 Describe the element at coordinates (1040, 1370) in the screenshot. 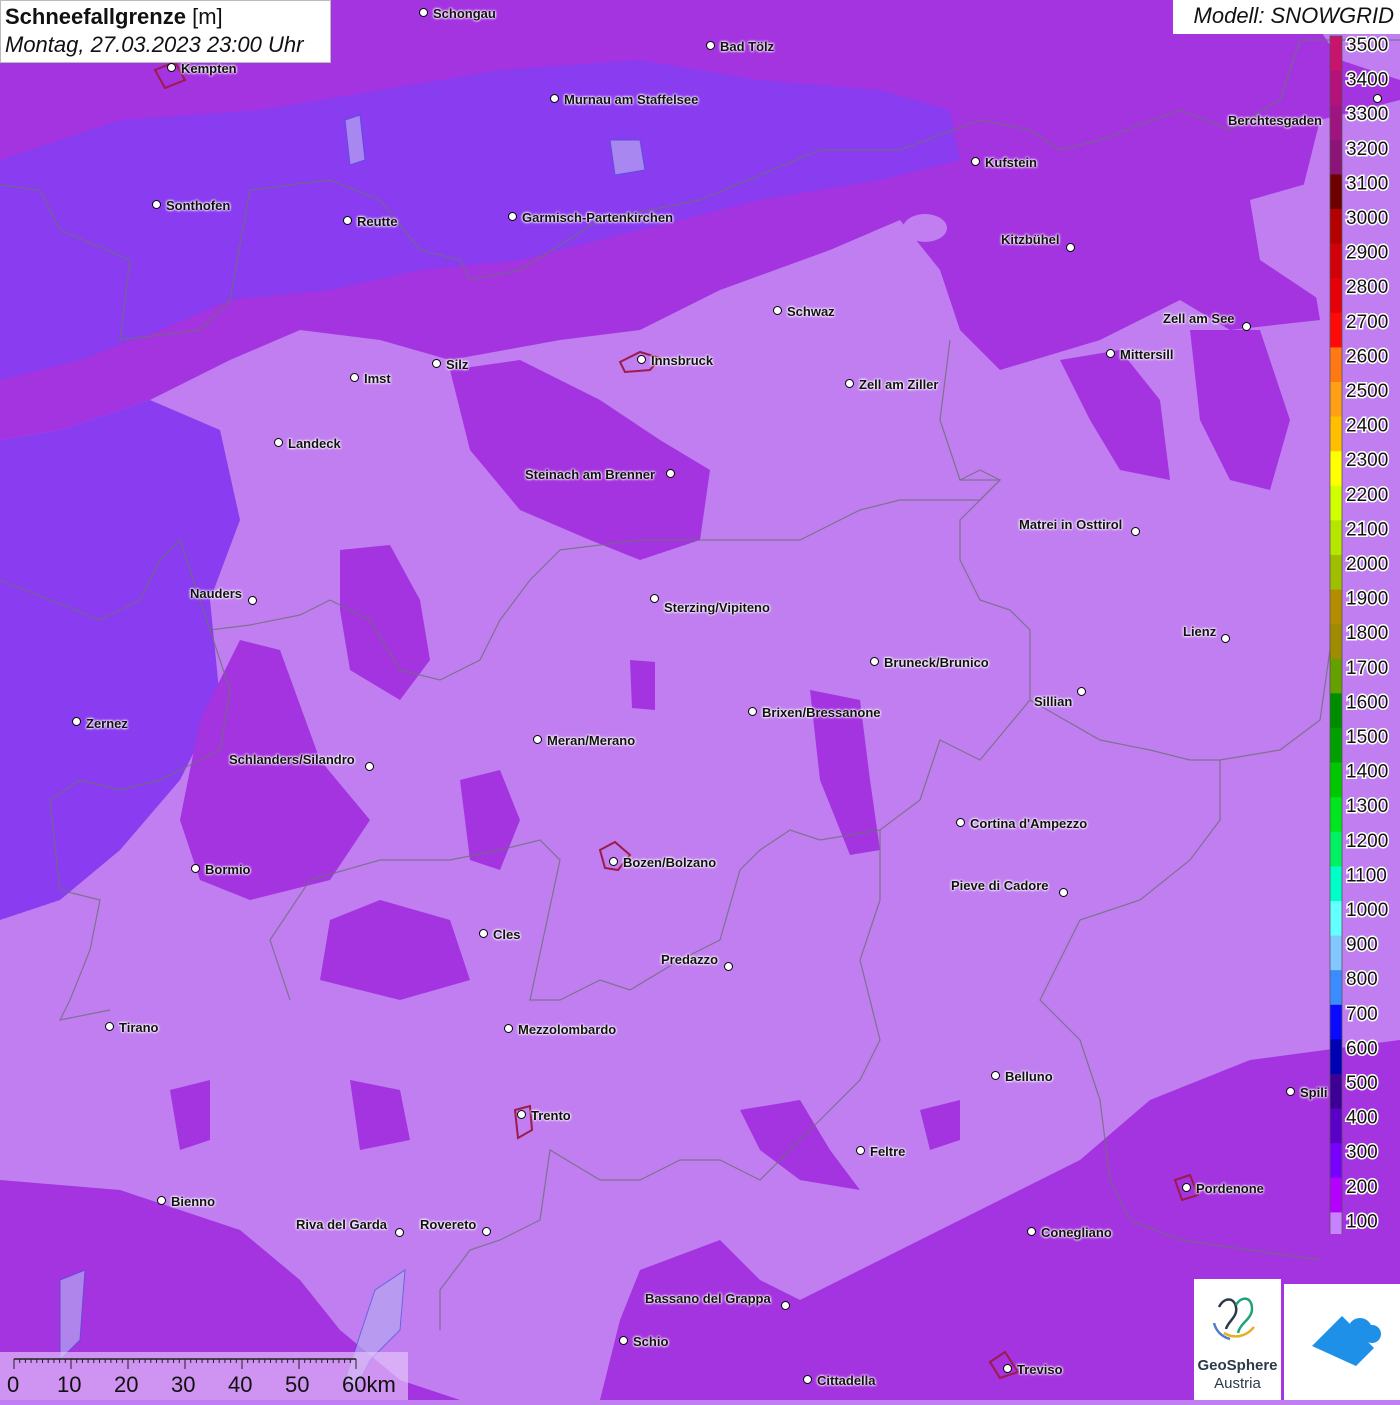

I see `city-label: Treviso` at that location.